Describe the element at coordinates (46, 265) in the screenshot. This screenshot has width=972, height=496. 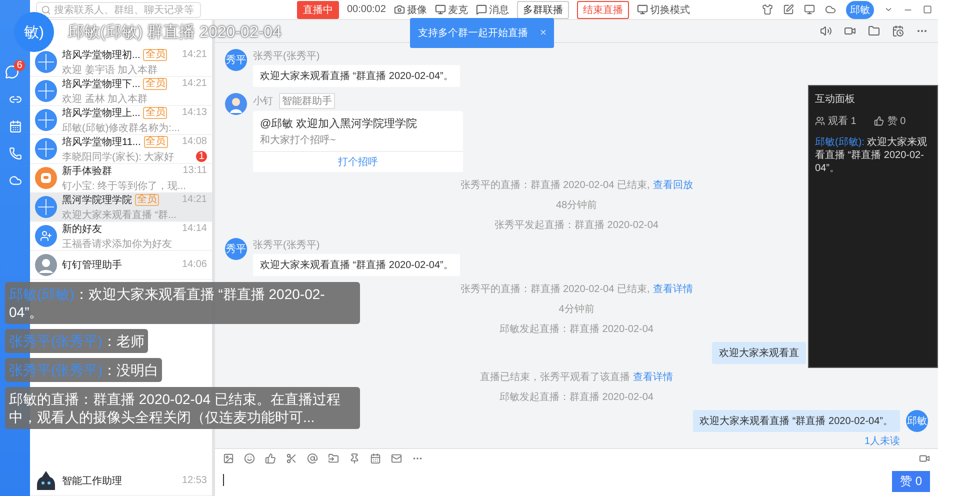
I see `user-silhouette-icon` at that location.